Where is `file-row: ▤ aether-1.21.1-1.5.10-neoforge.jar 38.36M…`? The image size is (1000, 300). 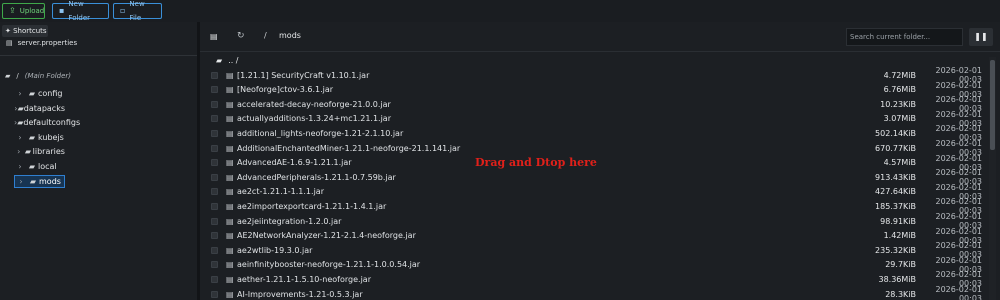 file-row: ▤ aether-1.21.1-1.5.10-neoforge.jar 38.36M… is located at coordinates (596, 279).